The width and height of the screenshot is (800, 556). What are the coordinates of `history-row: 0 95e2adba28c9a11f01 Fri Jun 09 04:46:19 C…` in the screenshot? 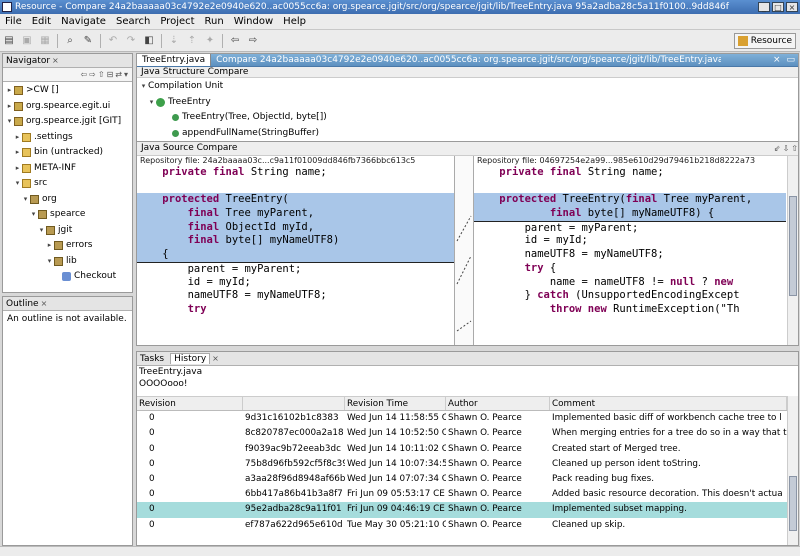 It's located at (462, 510).